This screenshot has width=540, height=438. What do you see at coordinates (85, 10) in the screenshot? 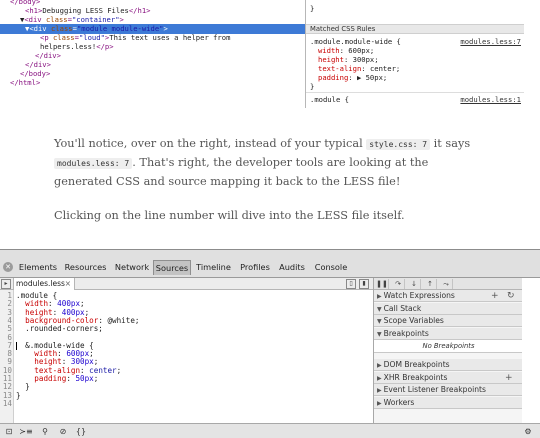
I see `dom-token: Debugging LESS Files` at bounding box center [85, 10].